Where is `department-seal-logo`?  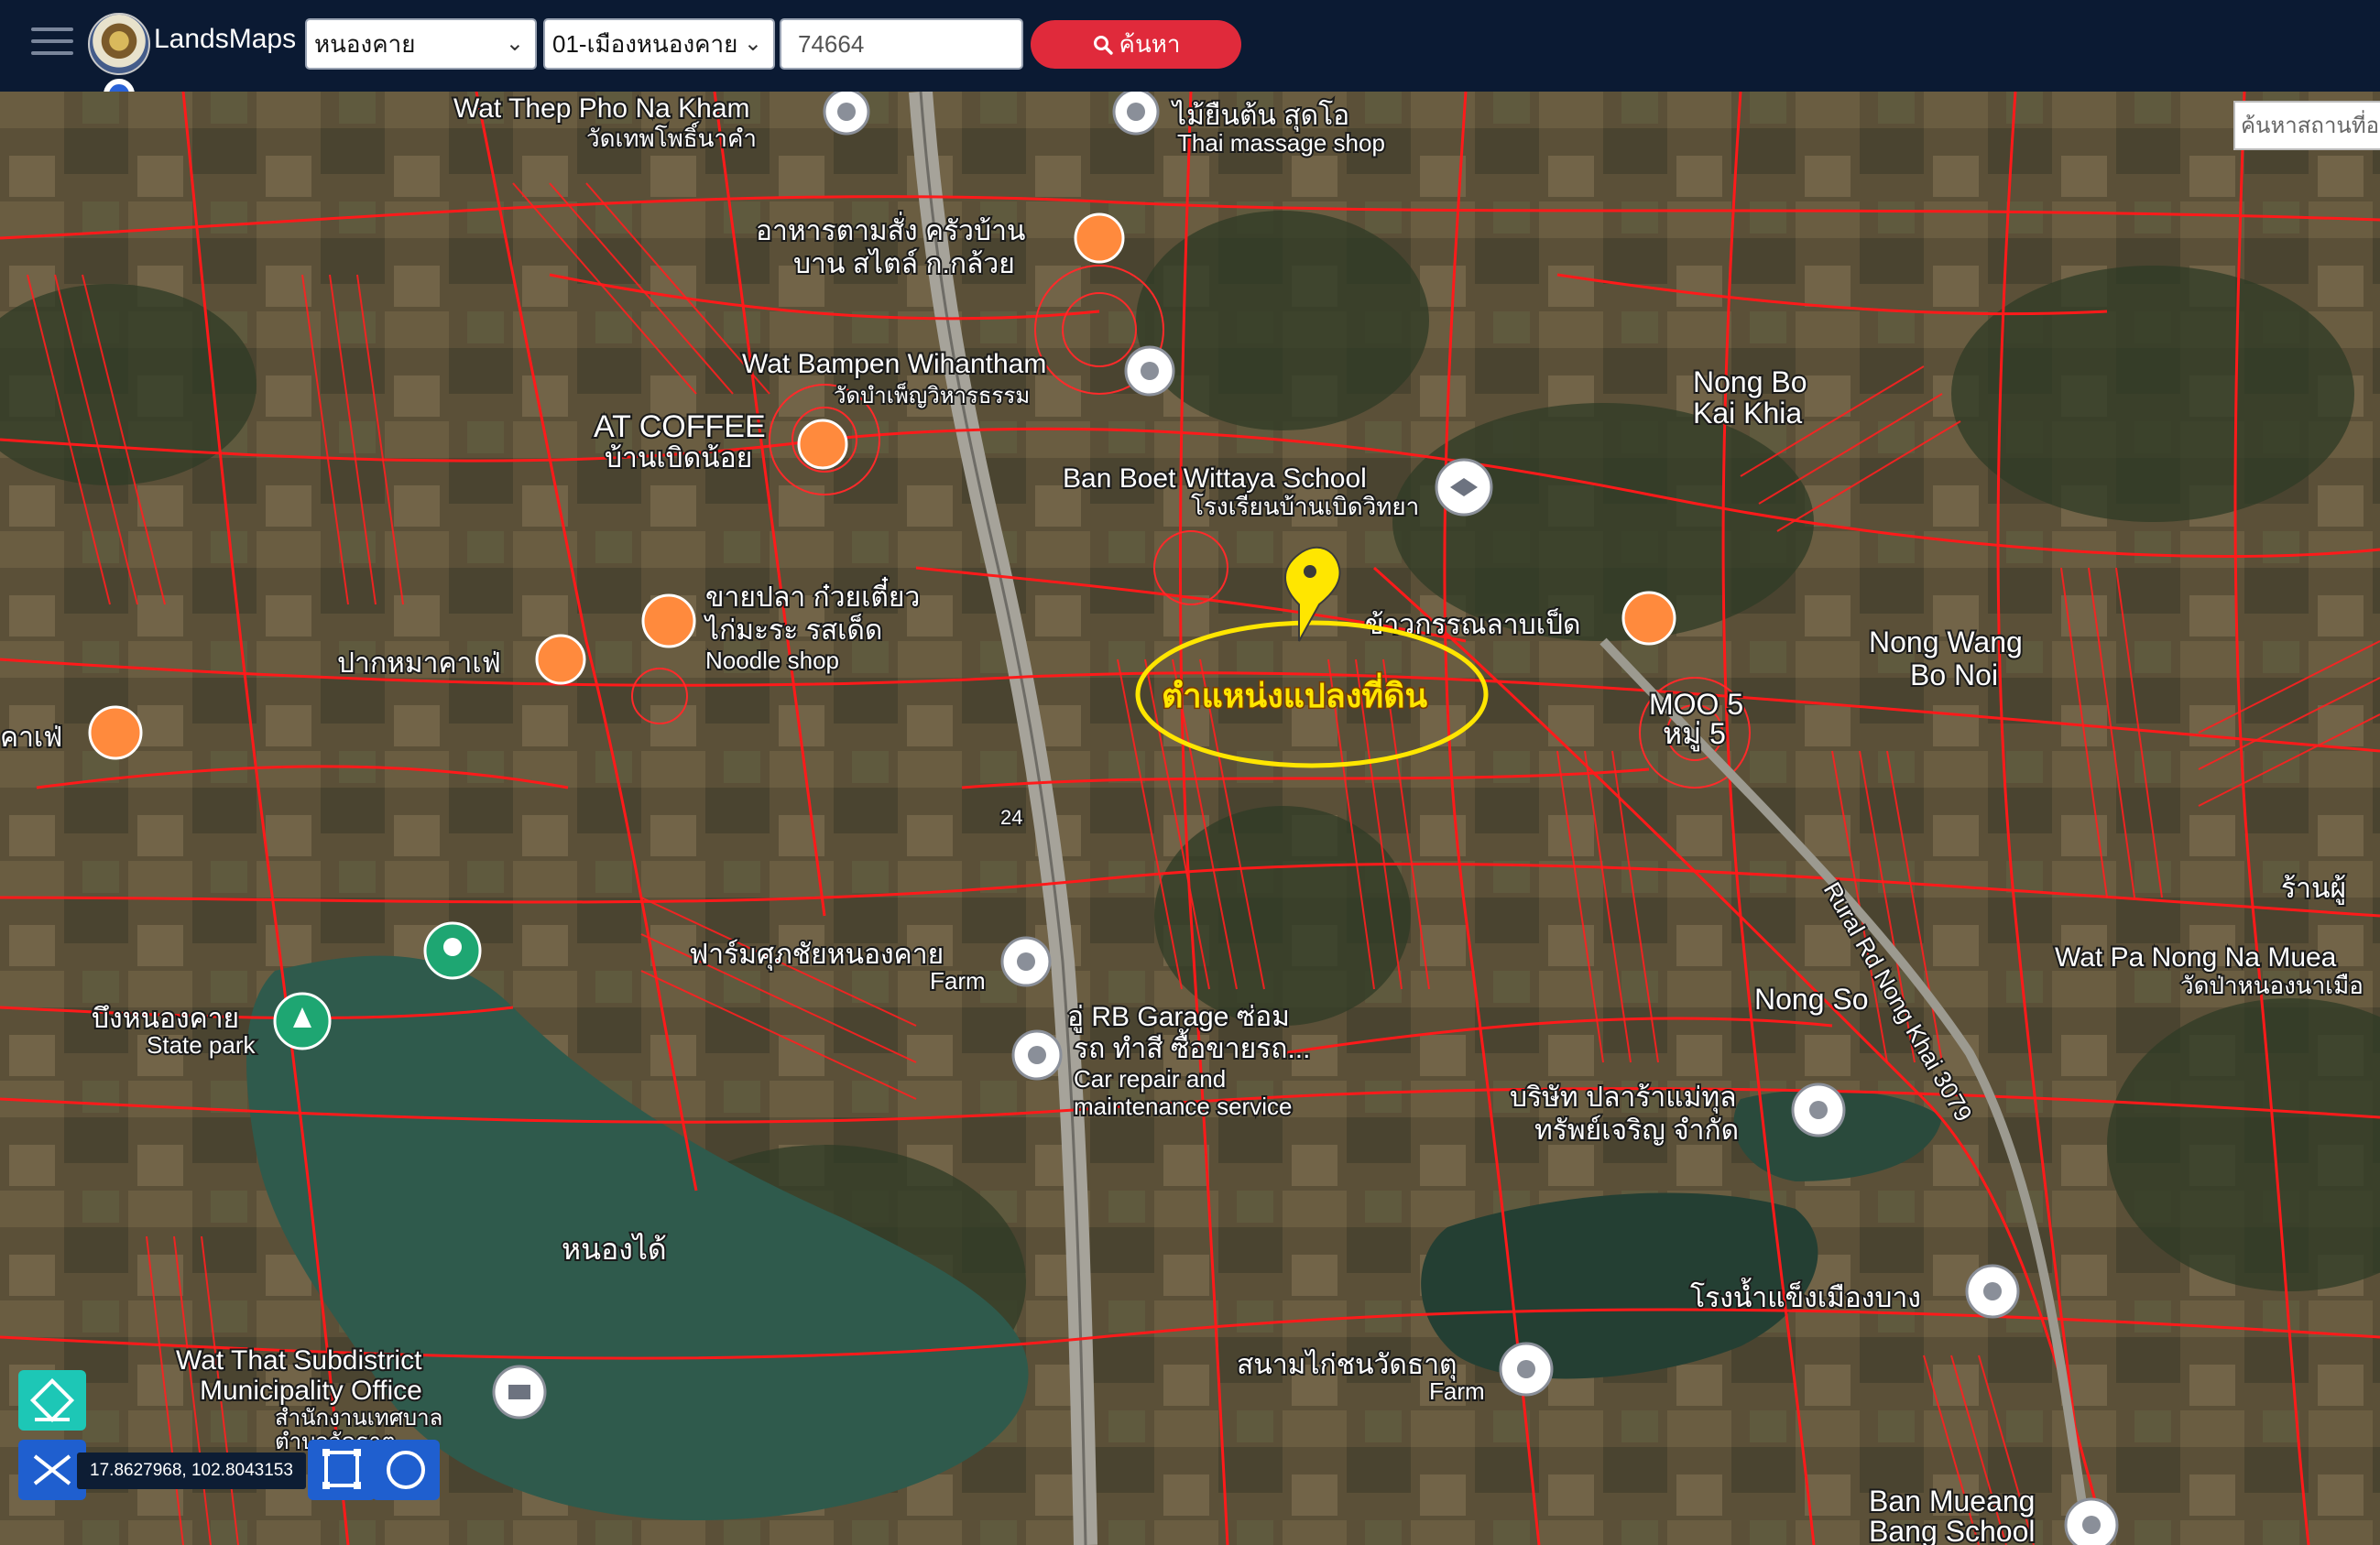 department-seal-logo is located at coordinates (119, 44).